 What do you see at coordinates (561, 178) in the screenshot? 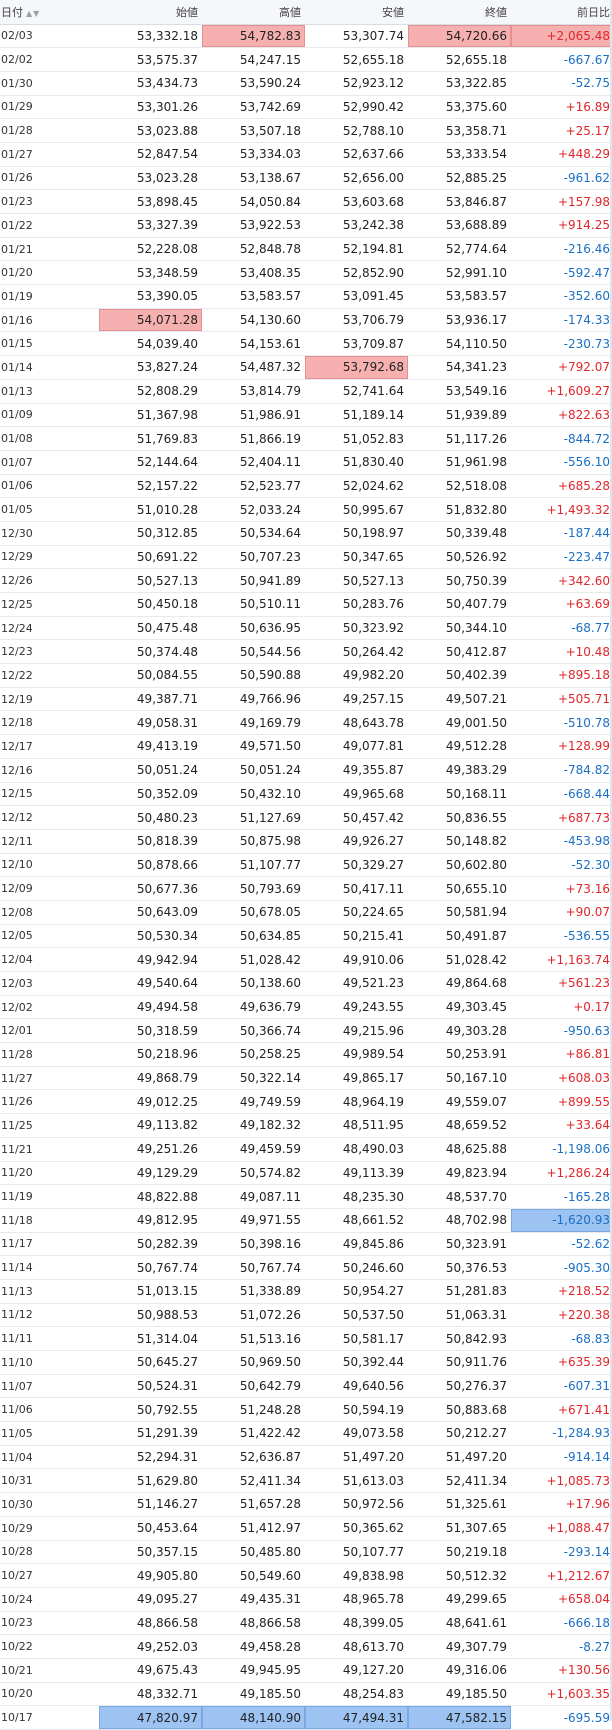
I see `cell-change: -961.62` at bounding box center [561, 178].